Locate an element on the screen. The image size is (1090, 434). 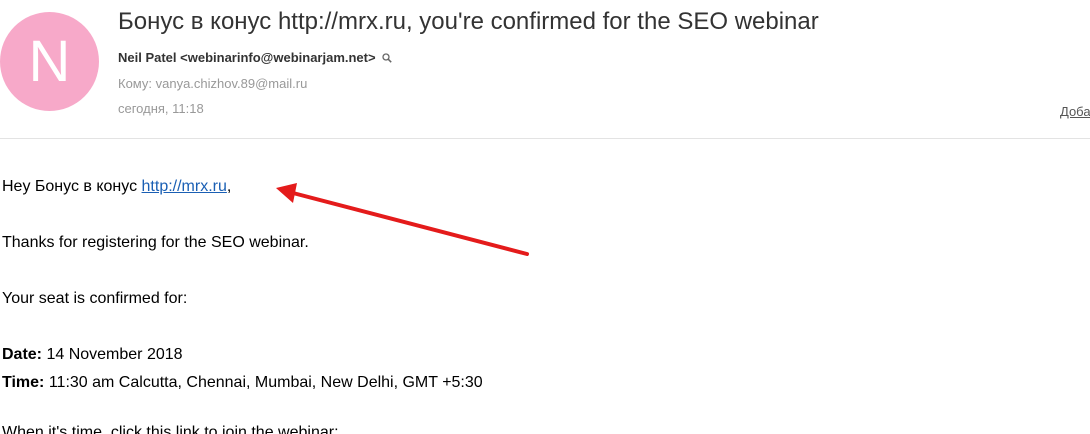
date-label: Date: is located at coordinates (22, 354).